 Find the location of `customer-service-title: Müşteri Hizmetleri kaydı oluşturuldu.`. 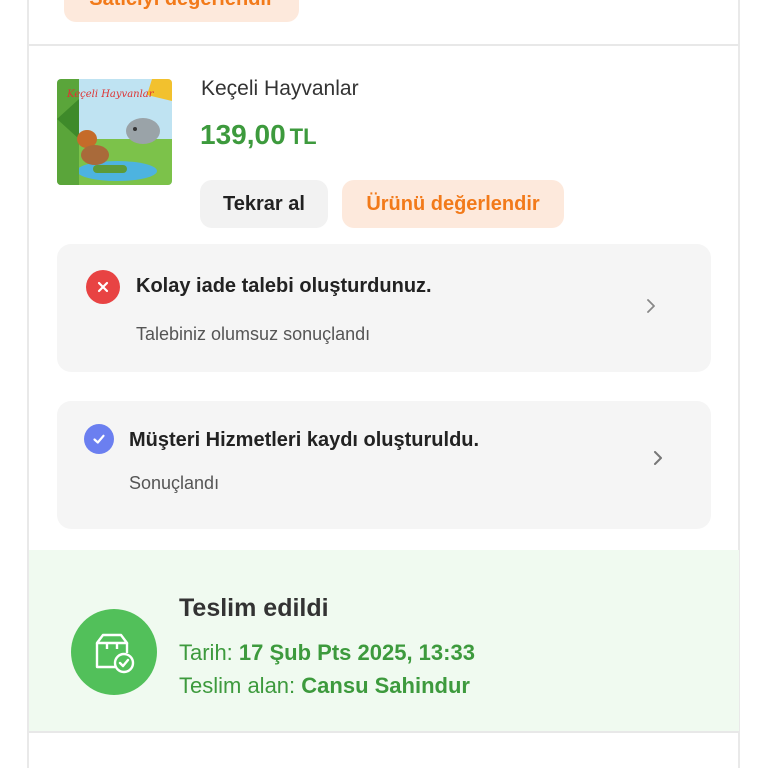

customer-service-title: Müşteri Hizmetleri kaydı oluşturuldu. is located at coordinates (304, 440).